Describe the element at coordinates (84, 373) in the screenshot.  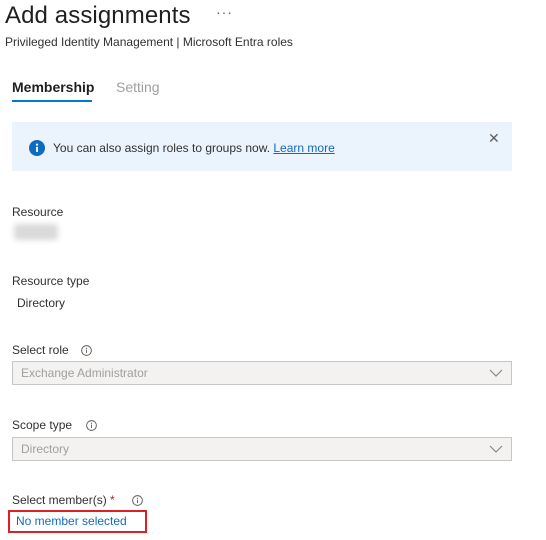
I see `select-role-value: Exchange Administrator` at that location.